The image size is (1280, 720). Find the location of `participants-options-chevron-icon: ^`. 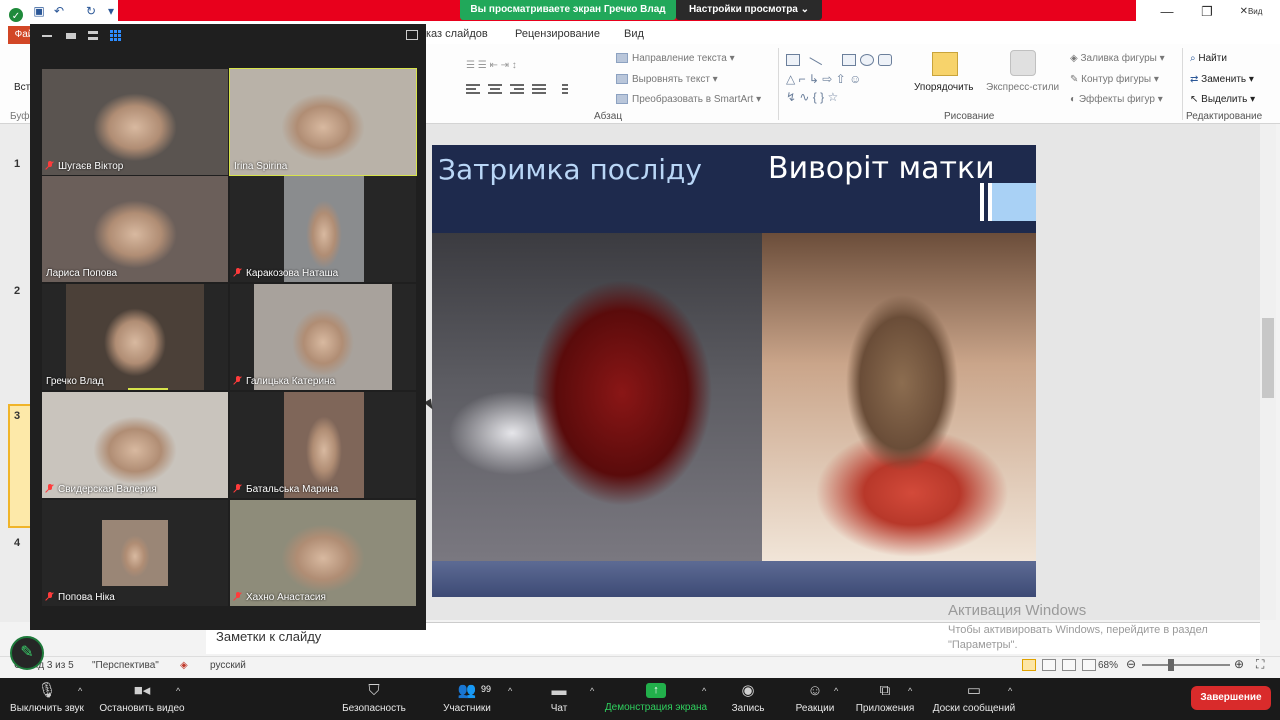

participants-options-chevron-icon: ^ is located at coordinates (510, 691).